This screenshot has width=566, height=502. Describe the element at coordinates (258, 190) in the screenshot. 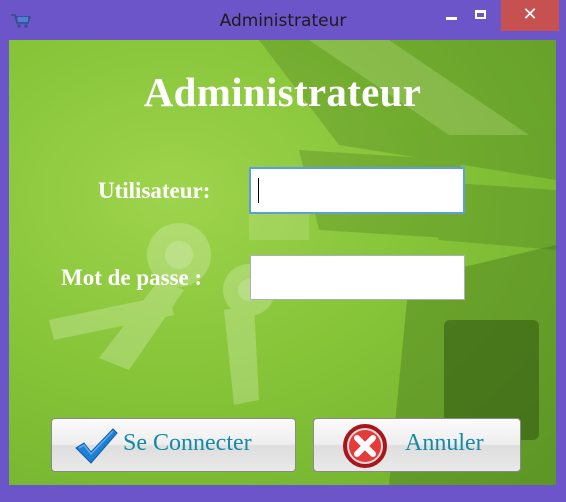

I see `text-caret` at that location.